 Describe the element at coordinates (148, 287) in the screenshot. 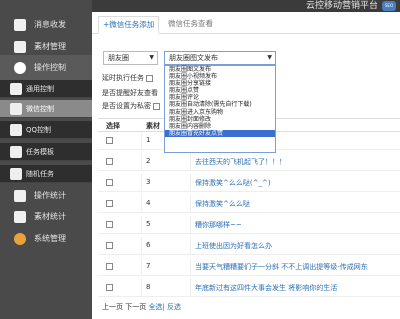

I see `row-number: 8` at that location.